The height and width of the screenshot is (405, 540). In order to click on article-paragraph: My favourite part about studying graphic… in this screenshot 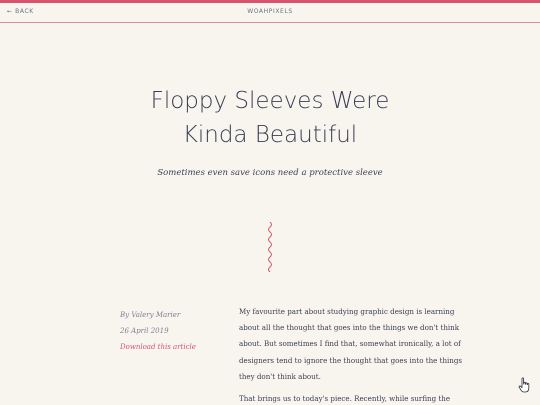, I will do `click(351, 344)`.